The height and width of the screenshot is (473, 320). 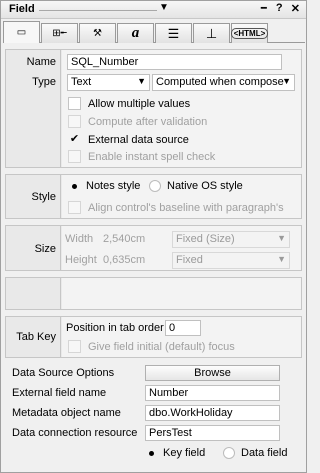 I want to click on name-input: SQL_Number, so click(x=174, y=62).